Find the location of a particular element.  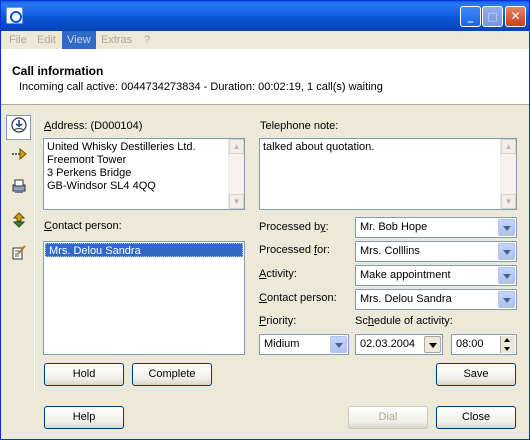

transfer-icon is located at coordinates (18, 223).